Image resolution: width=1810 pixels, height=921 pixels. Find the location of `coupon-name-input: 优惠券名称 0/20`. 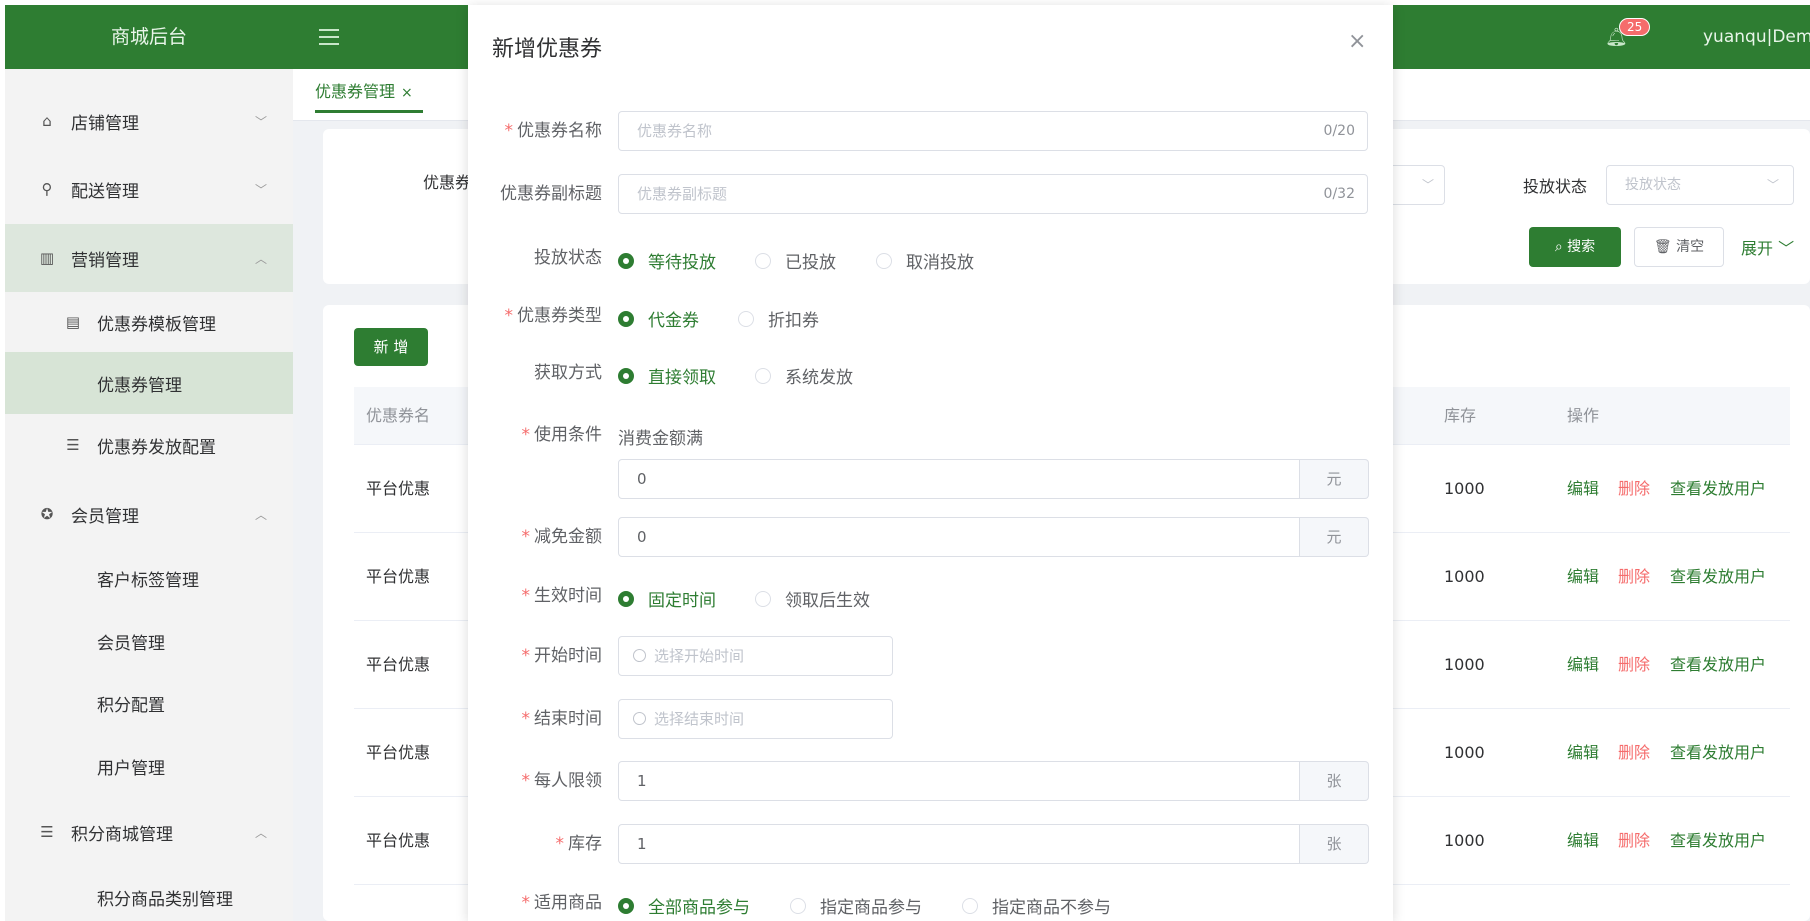

coupon-name-input: 优惠券名称 0/20 is located at coordinates (993, 131).